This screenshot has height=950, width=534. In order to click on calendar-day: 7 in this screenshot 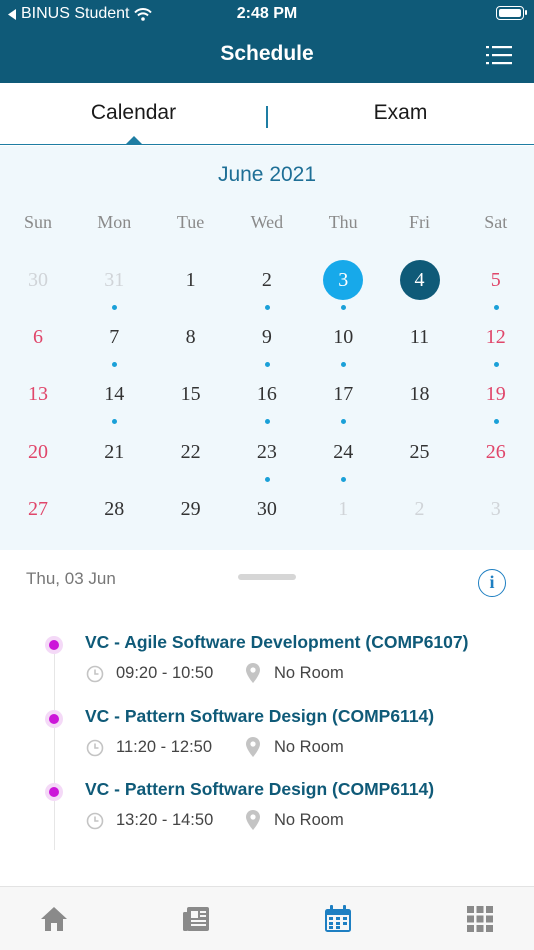, I will do `click(114, 345)`.